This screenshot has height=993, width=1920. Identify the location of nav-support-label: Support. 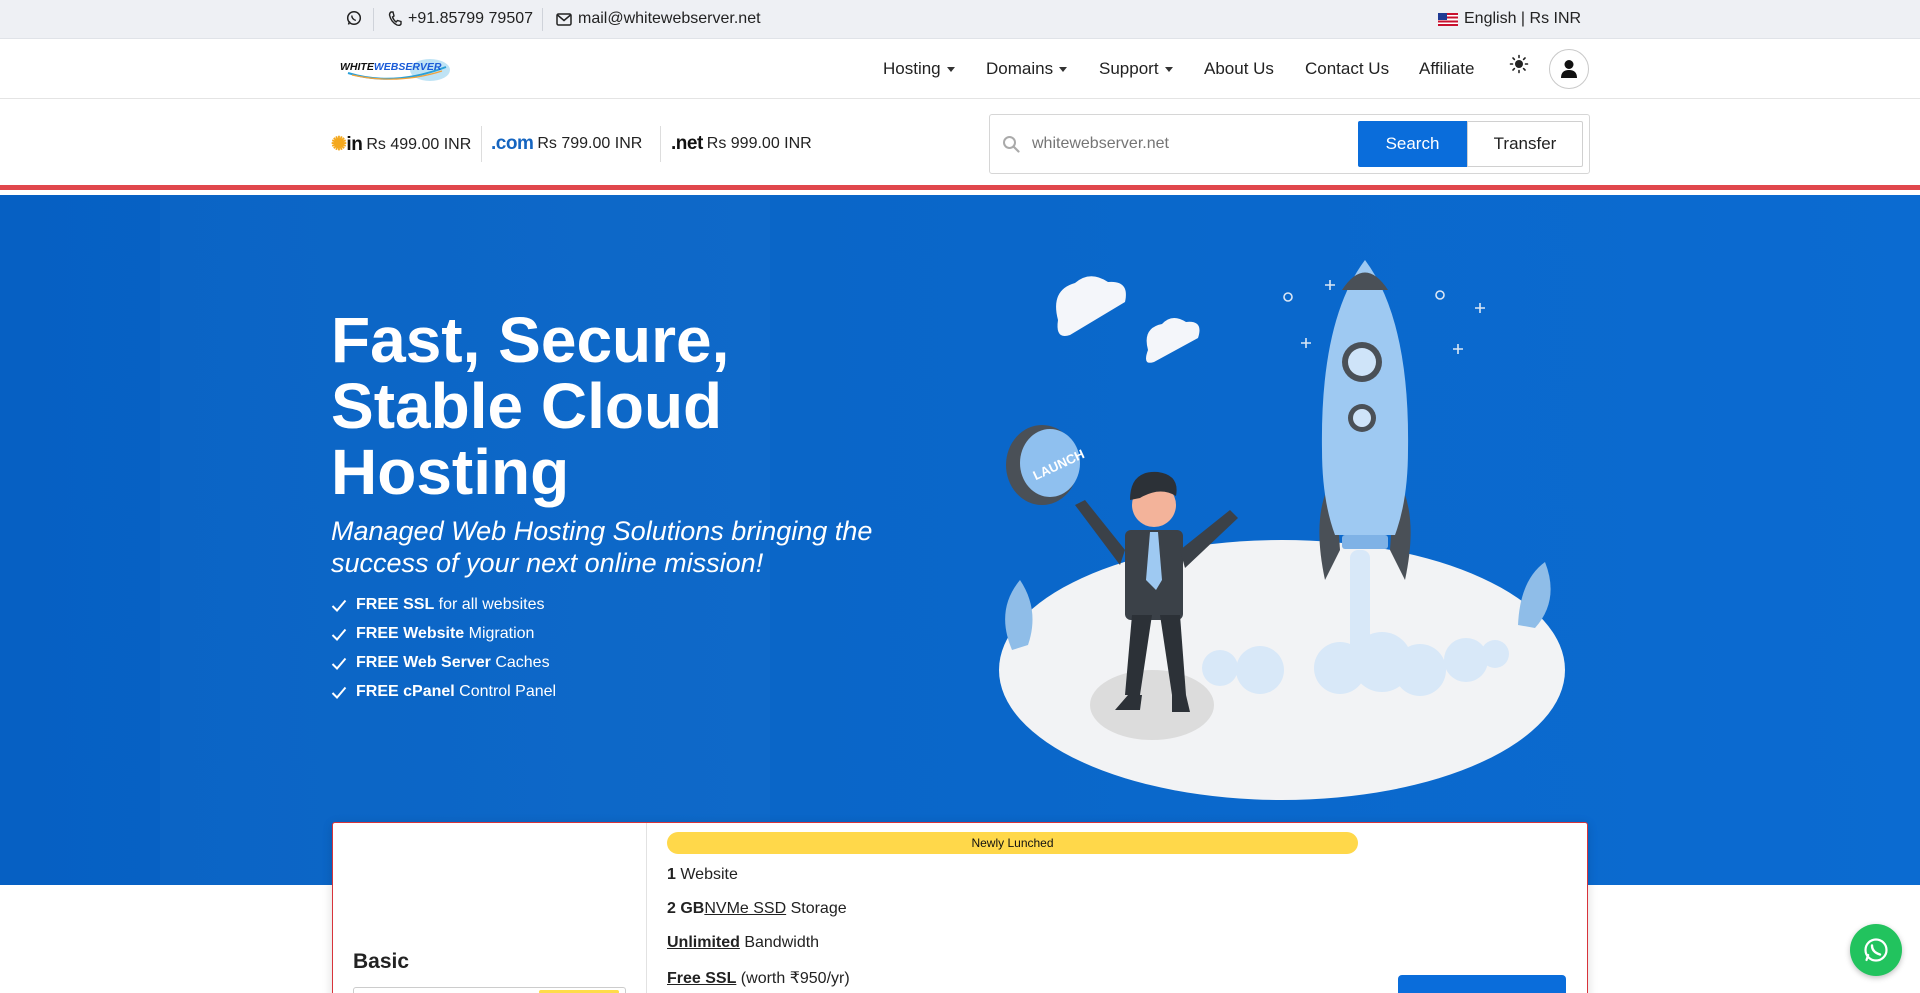
(1129, 68).